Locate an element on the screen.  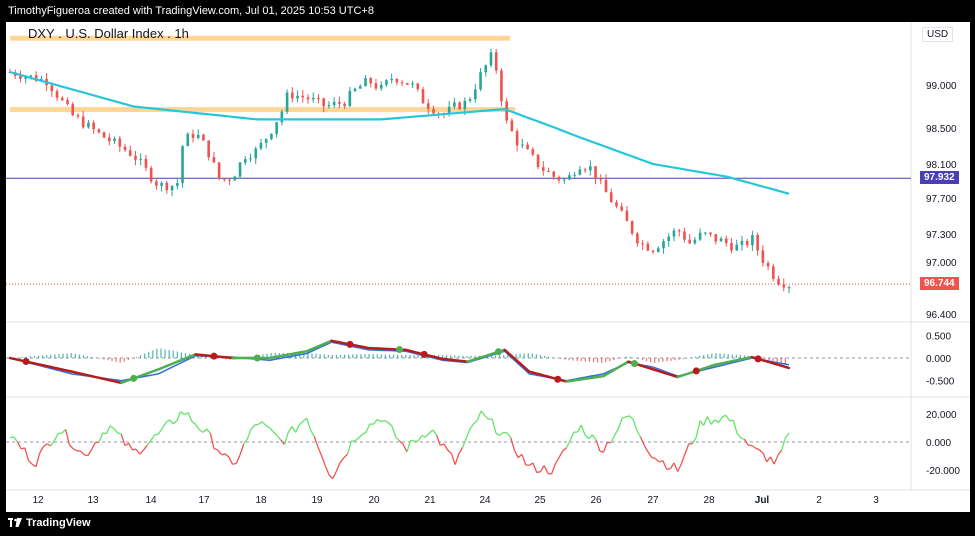
time-axis-tick-label: 17 is located at coordinates (204, 500).